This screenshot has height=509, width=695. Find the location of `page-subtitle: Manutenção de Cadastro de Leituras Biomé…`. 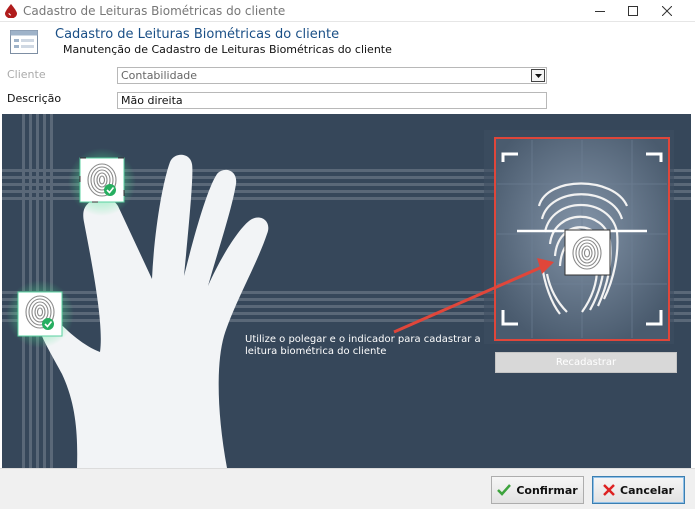

page-subtitle: Manutenção de Cadastro de Leituras Biomé… is located at coordinates (227, 49).